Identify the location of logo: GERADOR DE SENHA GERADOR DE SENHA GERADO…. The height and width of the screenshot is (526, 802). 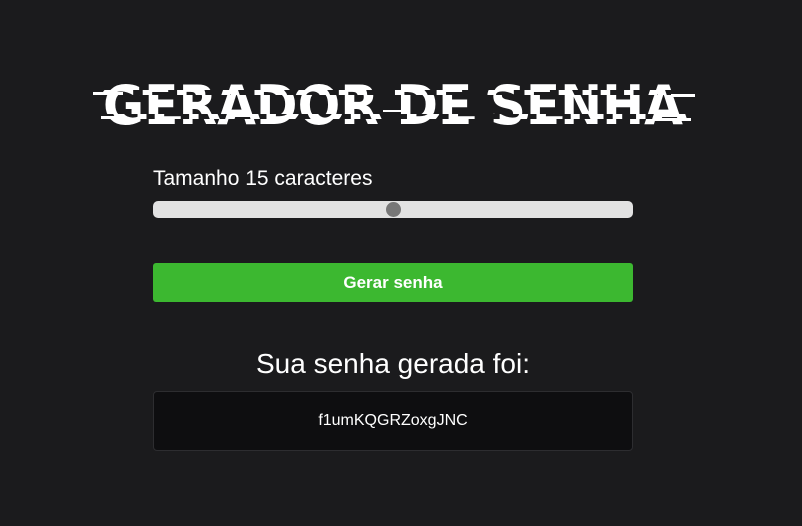
(394, 103).